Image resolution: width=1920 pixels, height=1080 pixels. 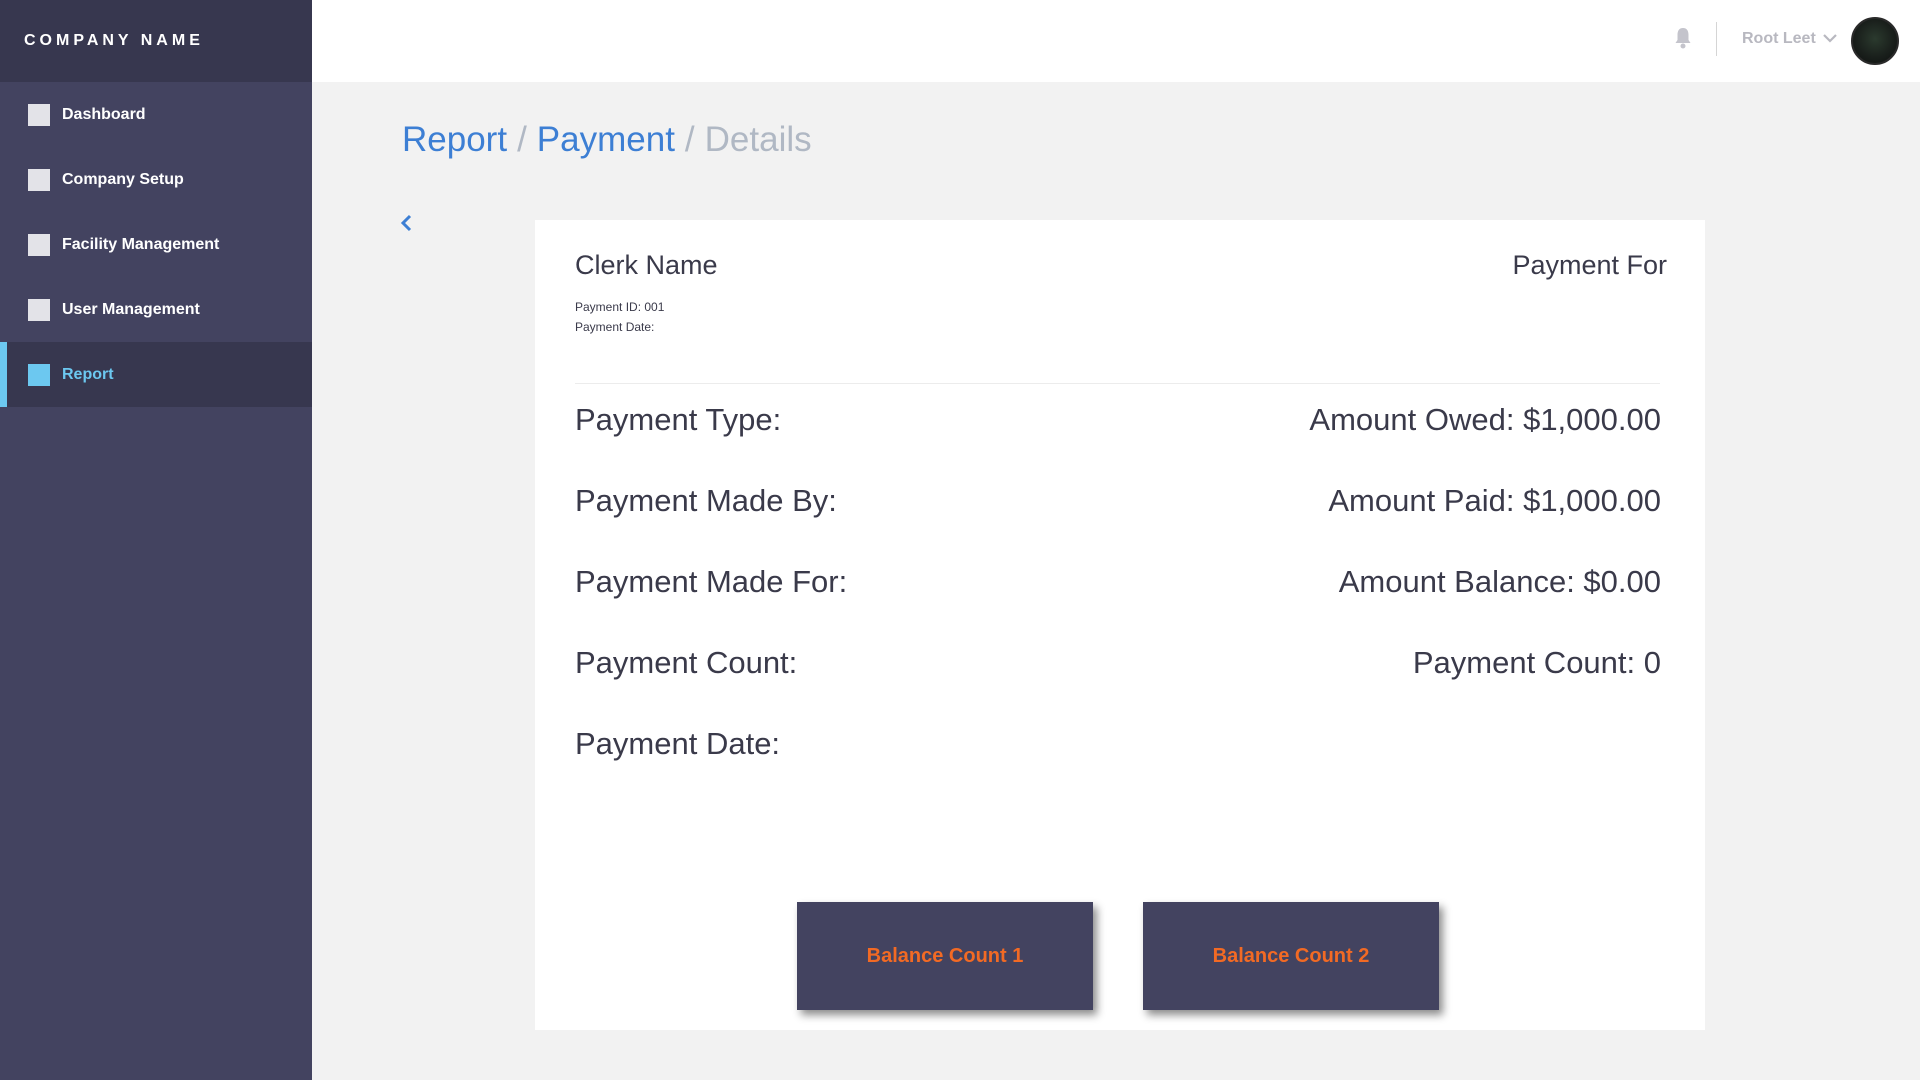 What do you see at coordinates (758, 139) in the screenshot?
I see `breadcrumb-details: Details` at bounding box center [758, 139].